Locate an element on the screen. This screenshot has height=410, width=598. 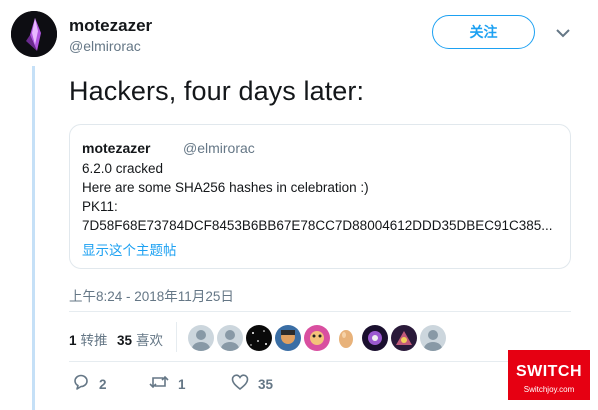
quoted-text-line: PK11: is located at coordinates (100, 206).